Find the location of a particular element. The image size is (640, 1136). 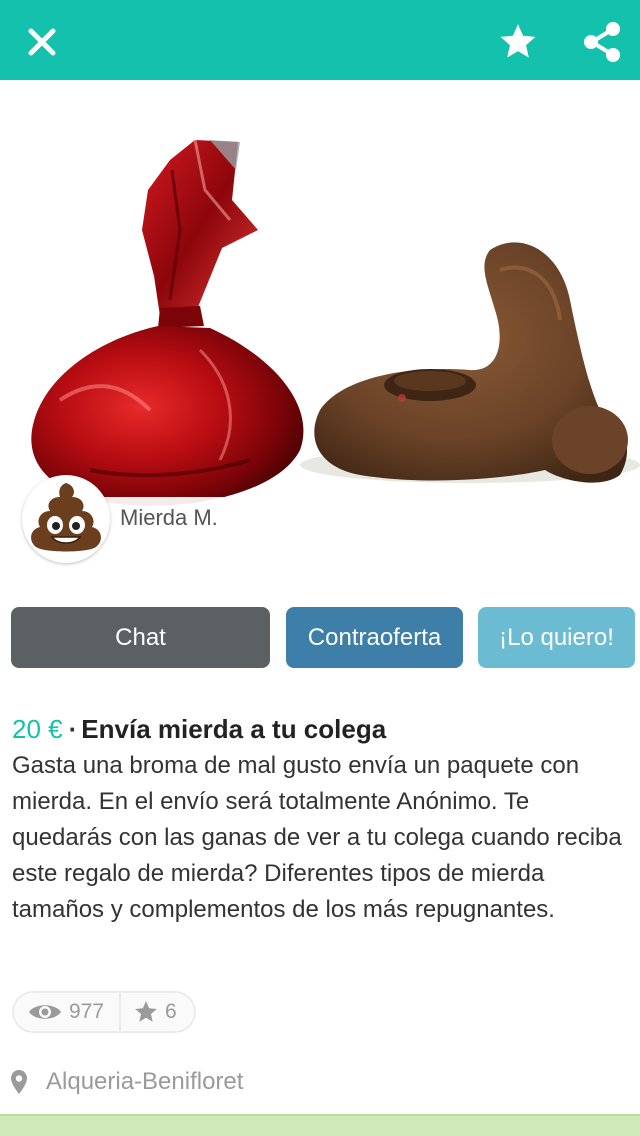

eye-icon is located at coordinates (45, 1012).